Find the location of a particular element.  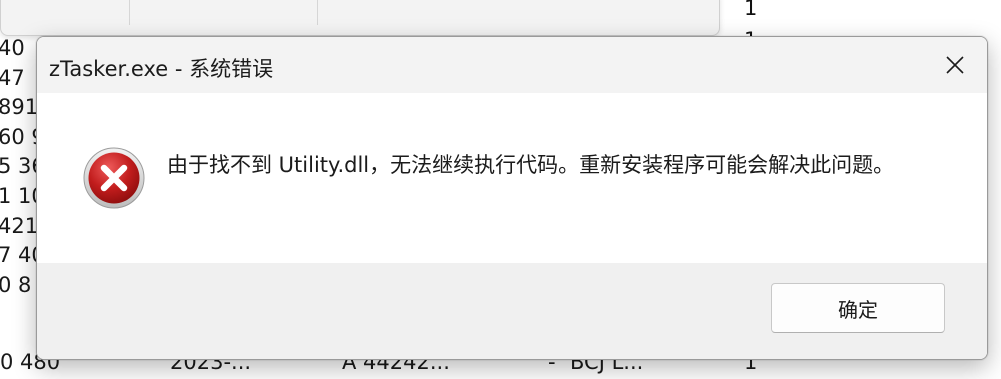

background-left-column: 40 47 891 60 9 5 36 1 10 421 7 40 0 8 is located at coordinates (20, 167).